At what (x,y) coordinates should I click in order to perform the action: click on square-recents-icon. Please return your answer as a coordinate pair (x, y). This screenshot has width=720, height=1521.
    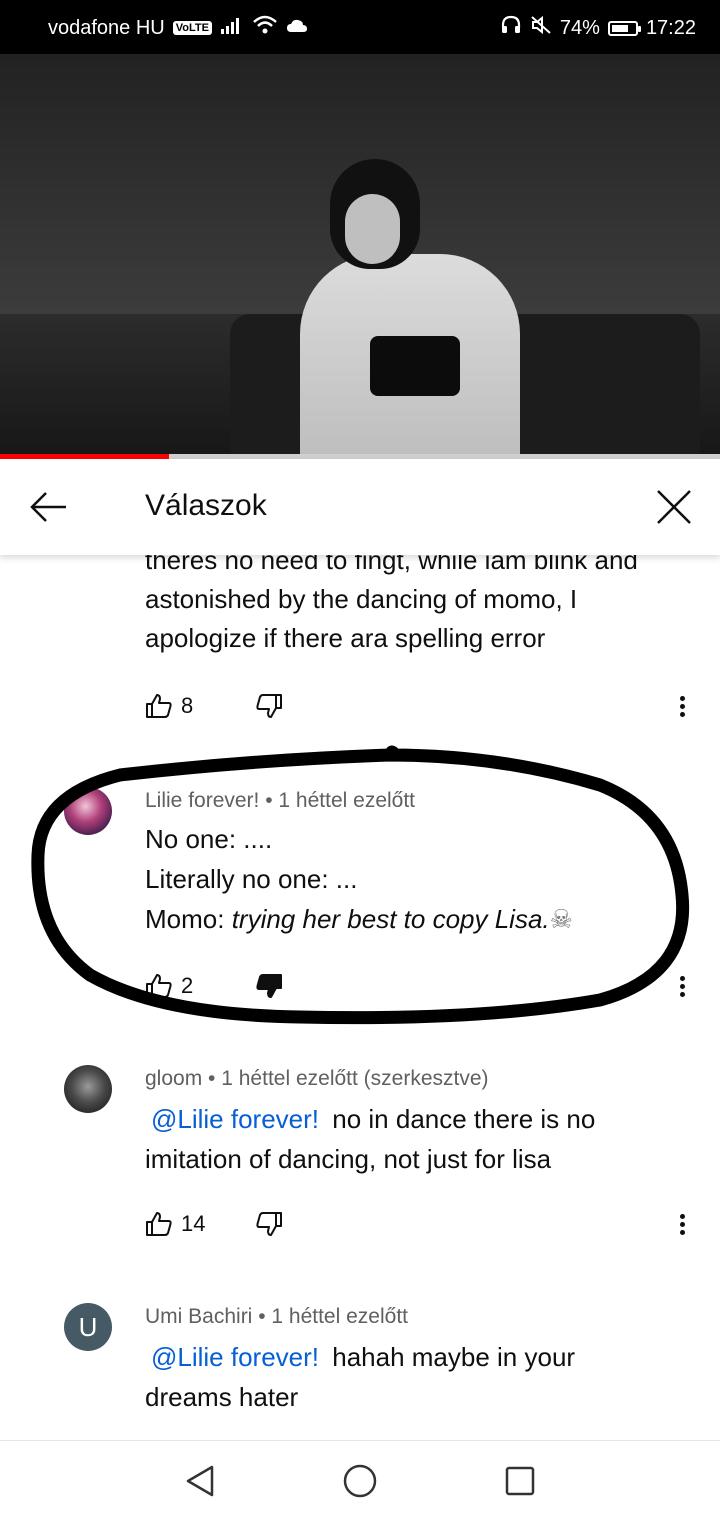
    Looking at the image, I should click on (520, 1481).